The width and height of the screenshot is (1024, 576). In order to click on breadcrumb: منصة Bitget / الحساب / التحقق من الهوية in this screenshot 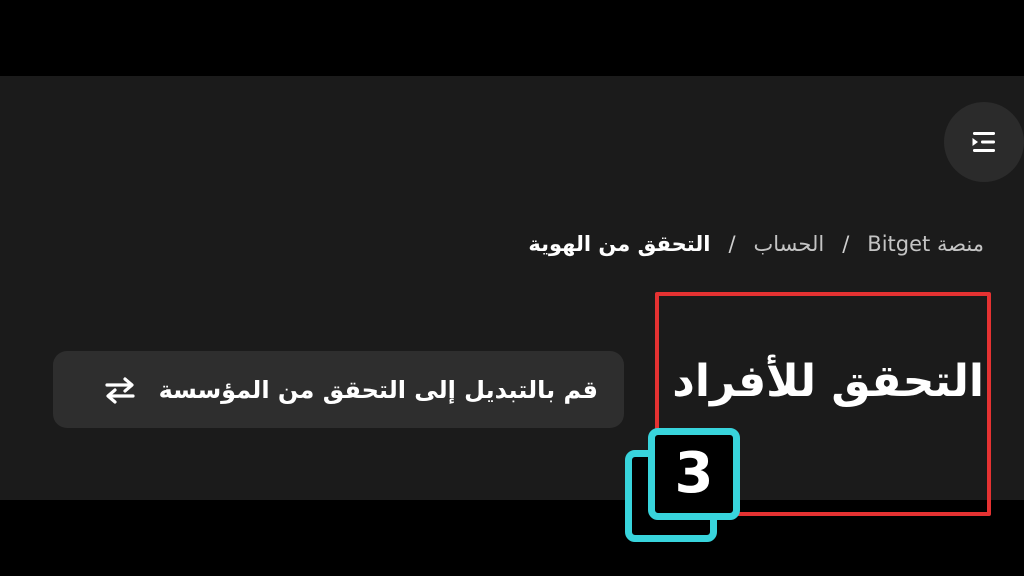, I will do `click(756, 244)`.